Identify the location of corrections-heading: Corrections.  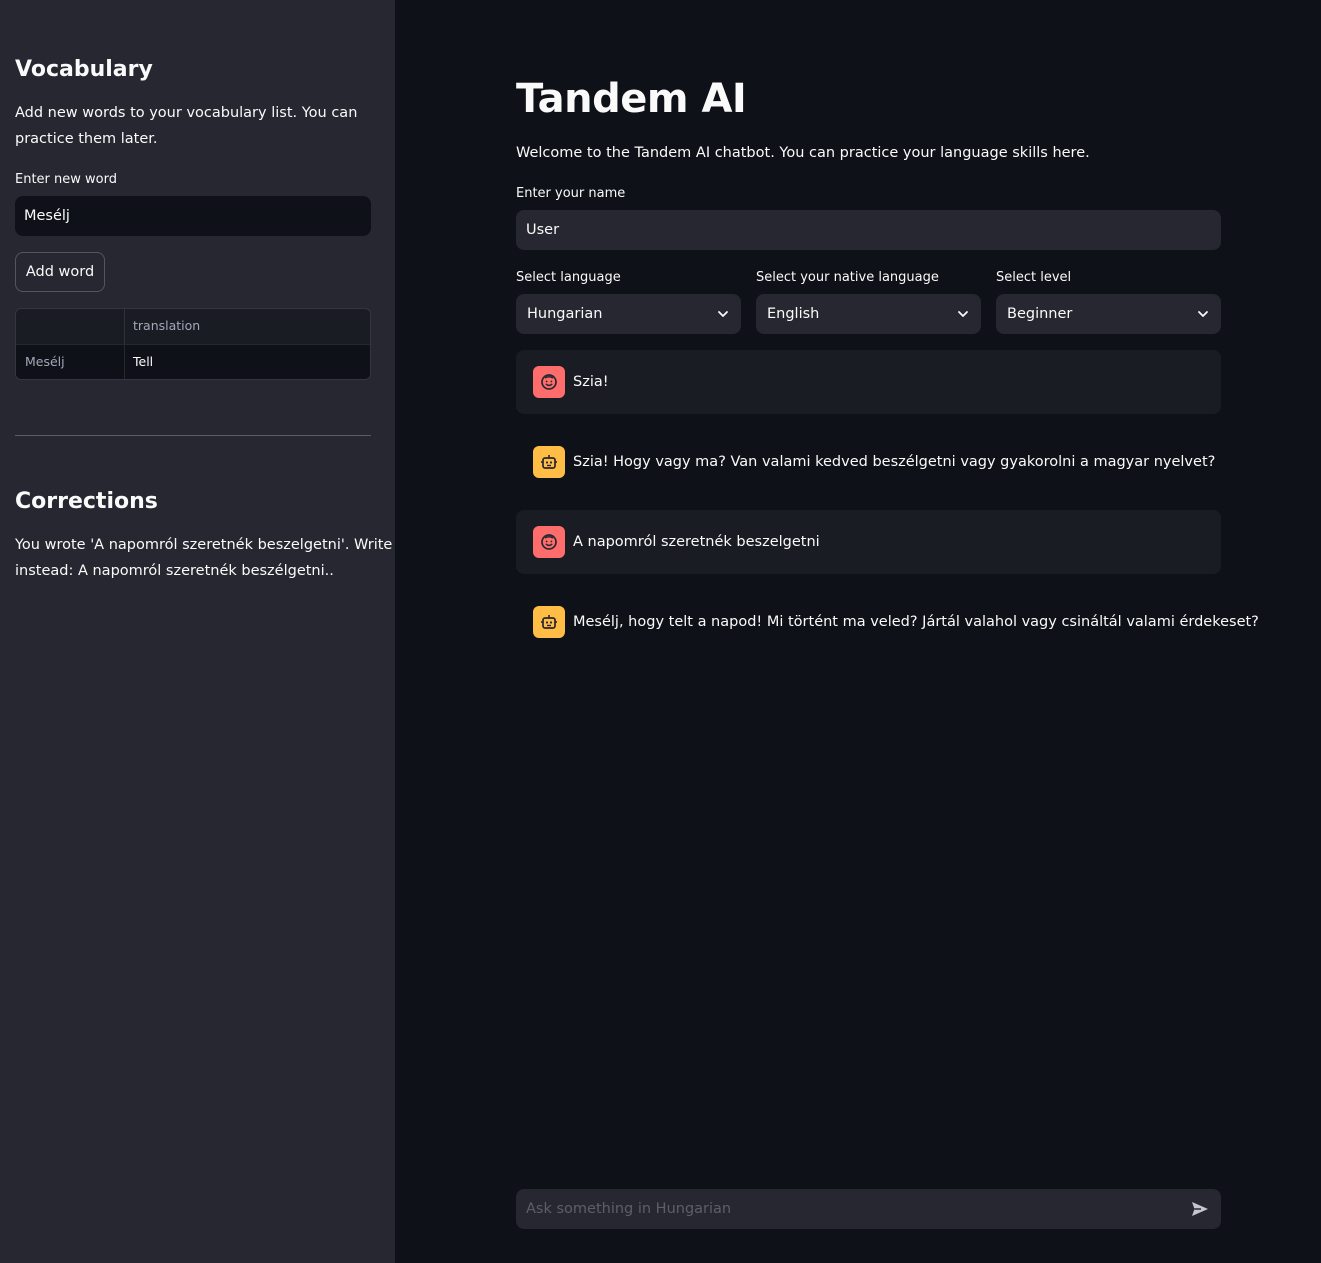
(86, 501).